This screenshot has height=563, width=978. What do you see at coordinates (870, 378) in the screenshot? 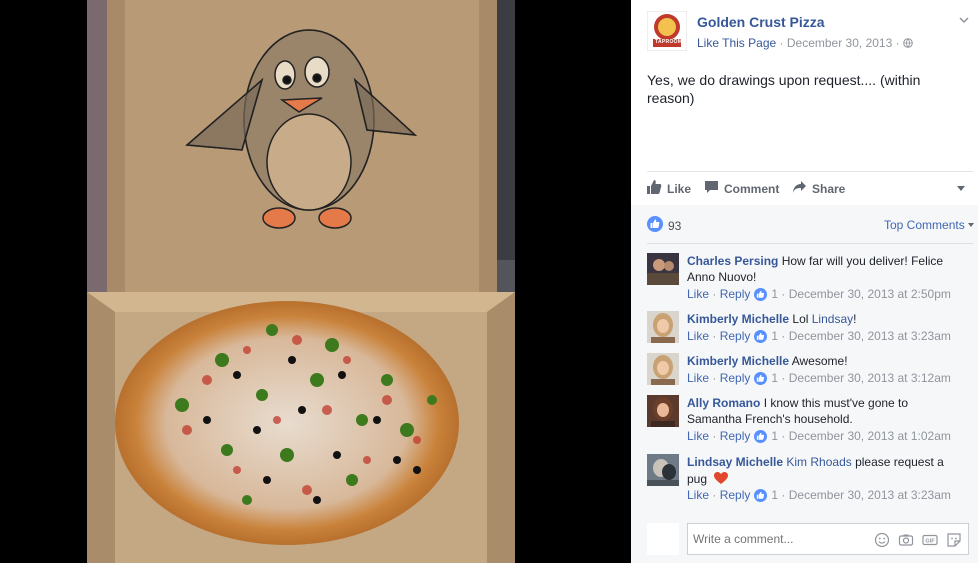
I see `comment-timestamp: December 30, 2013 at 3:12am` at bounding box center [870, 378].